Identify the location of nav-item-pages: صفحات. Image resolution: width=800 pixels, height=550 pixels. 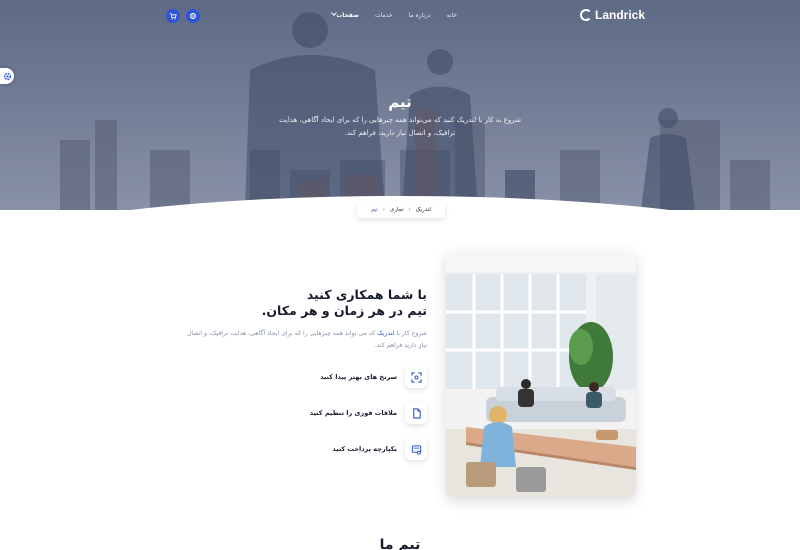
(344, 14).